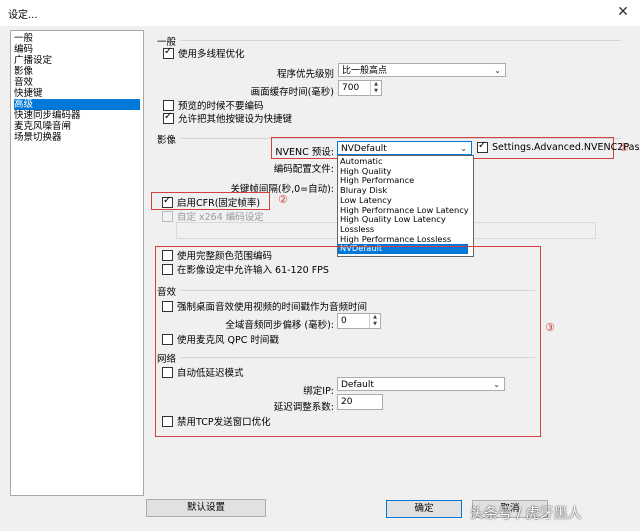 The width and height of the screenshot is (640, 531). Describe the element at coordinates (77, 104) in the screenshot. I see `sidebar-item-advanced: 高级` at that location.